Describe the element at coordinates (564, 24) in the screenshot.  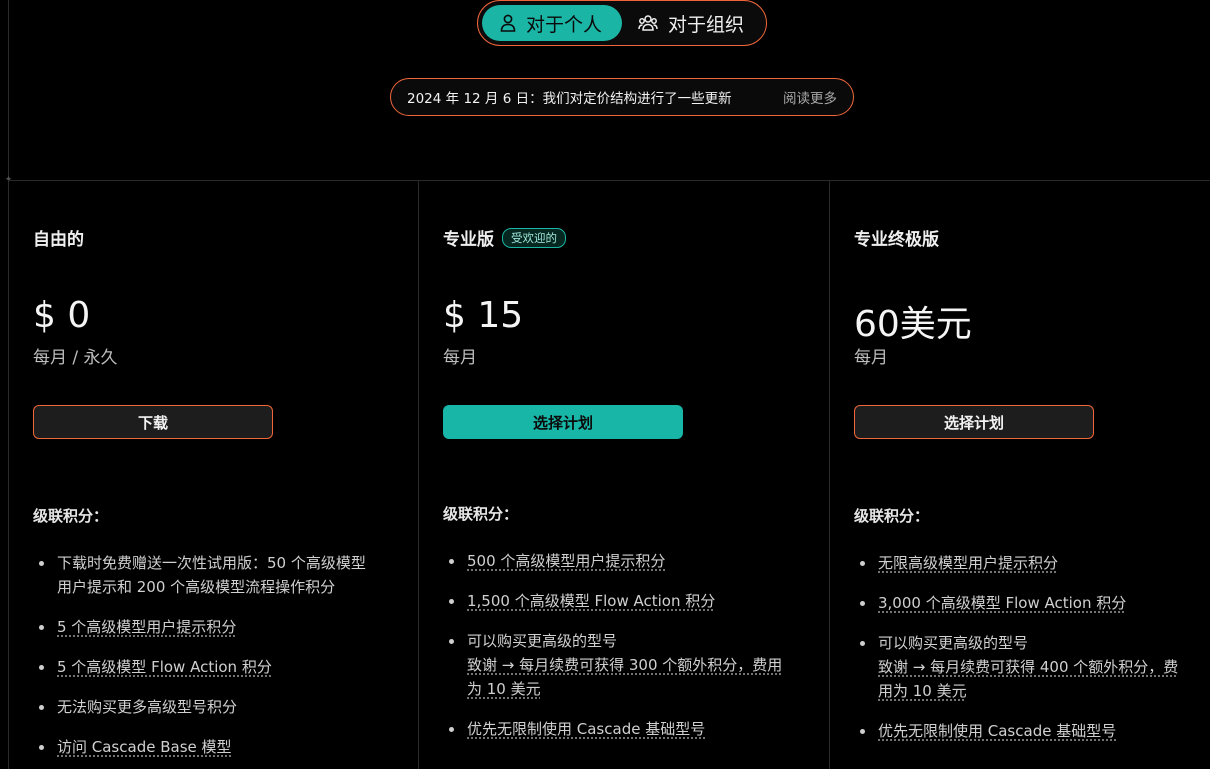
I see `toggle-personal-label: 对于个人` at that location.